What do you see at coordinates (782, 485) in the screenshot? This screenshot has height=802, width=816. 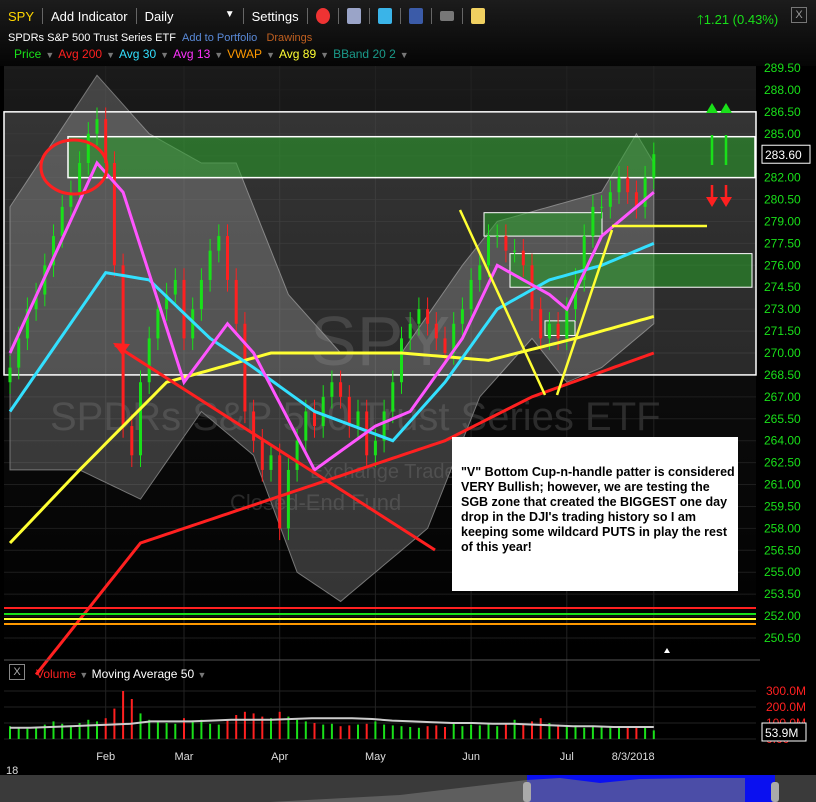 I see `y-tick-label: 261.00` at bounding box center [782, 485].